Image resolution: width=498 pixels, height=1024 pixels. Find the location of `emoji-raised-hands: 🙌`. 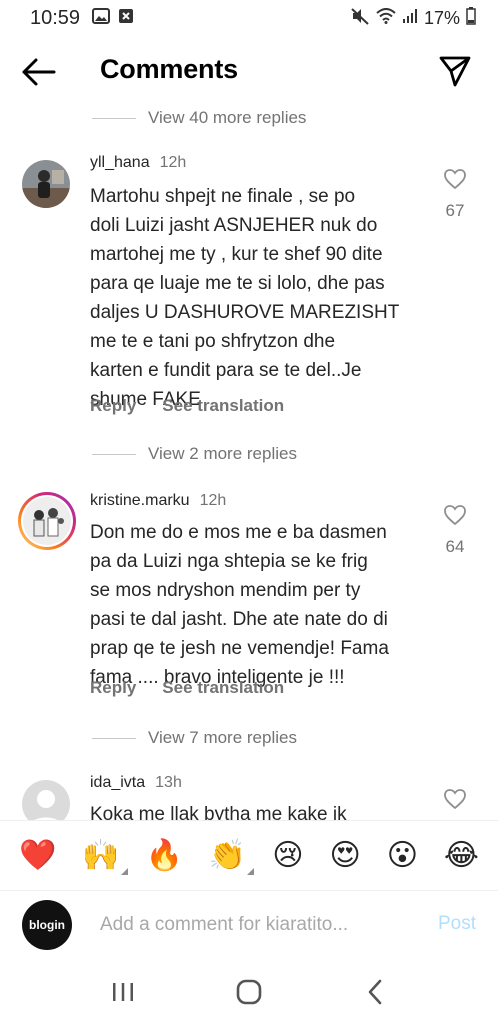

emoji-raised-hands: 🙌 is located at coordinates (105, 857).